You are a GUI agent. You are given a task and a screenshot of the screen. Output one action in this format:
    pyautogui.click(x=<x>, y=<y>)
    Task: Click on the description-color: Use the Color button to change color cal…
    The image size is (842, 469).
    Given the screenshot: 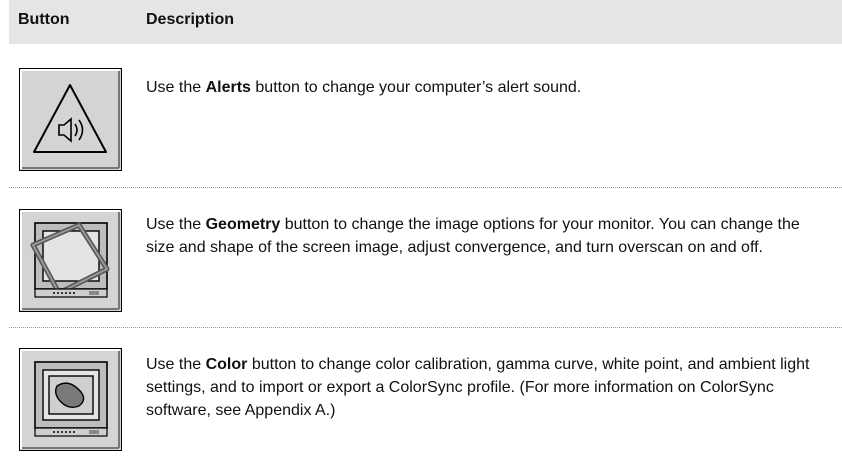 What is the action you would take?
    pyautogui.click(x=478, y=387)
    